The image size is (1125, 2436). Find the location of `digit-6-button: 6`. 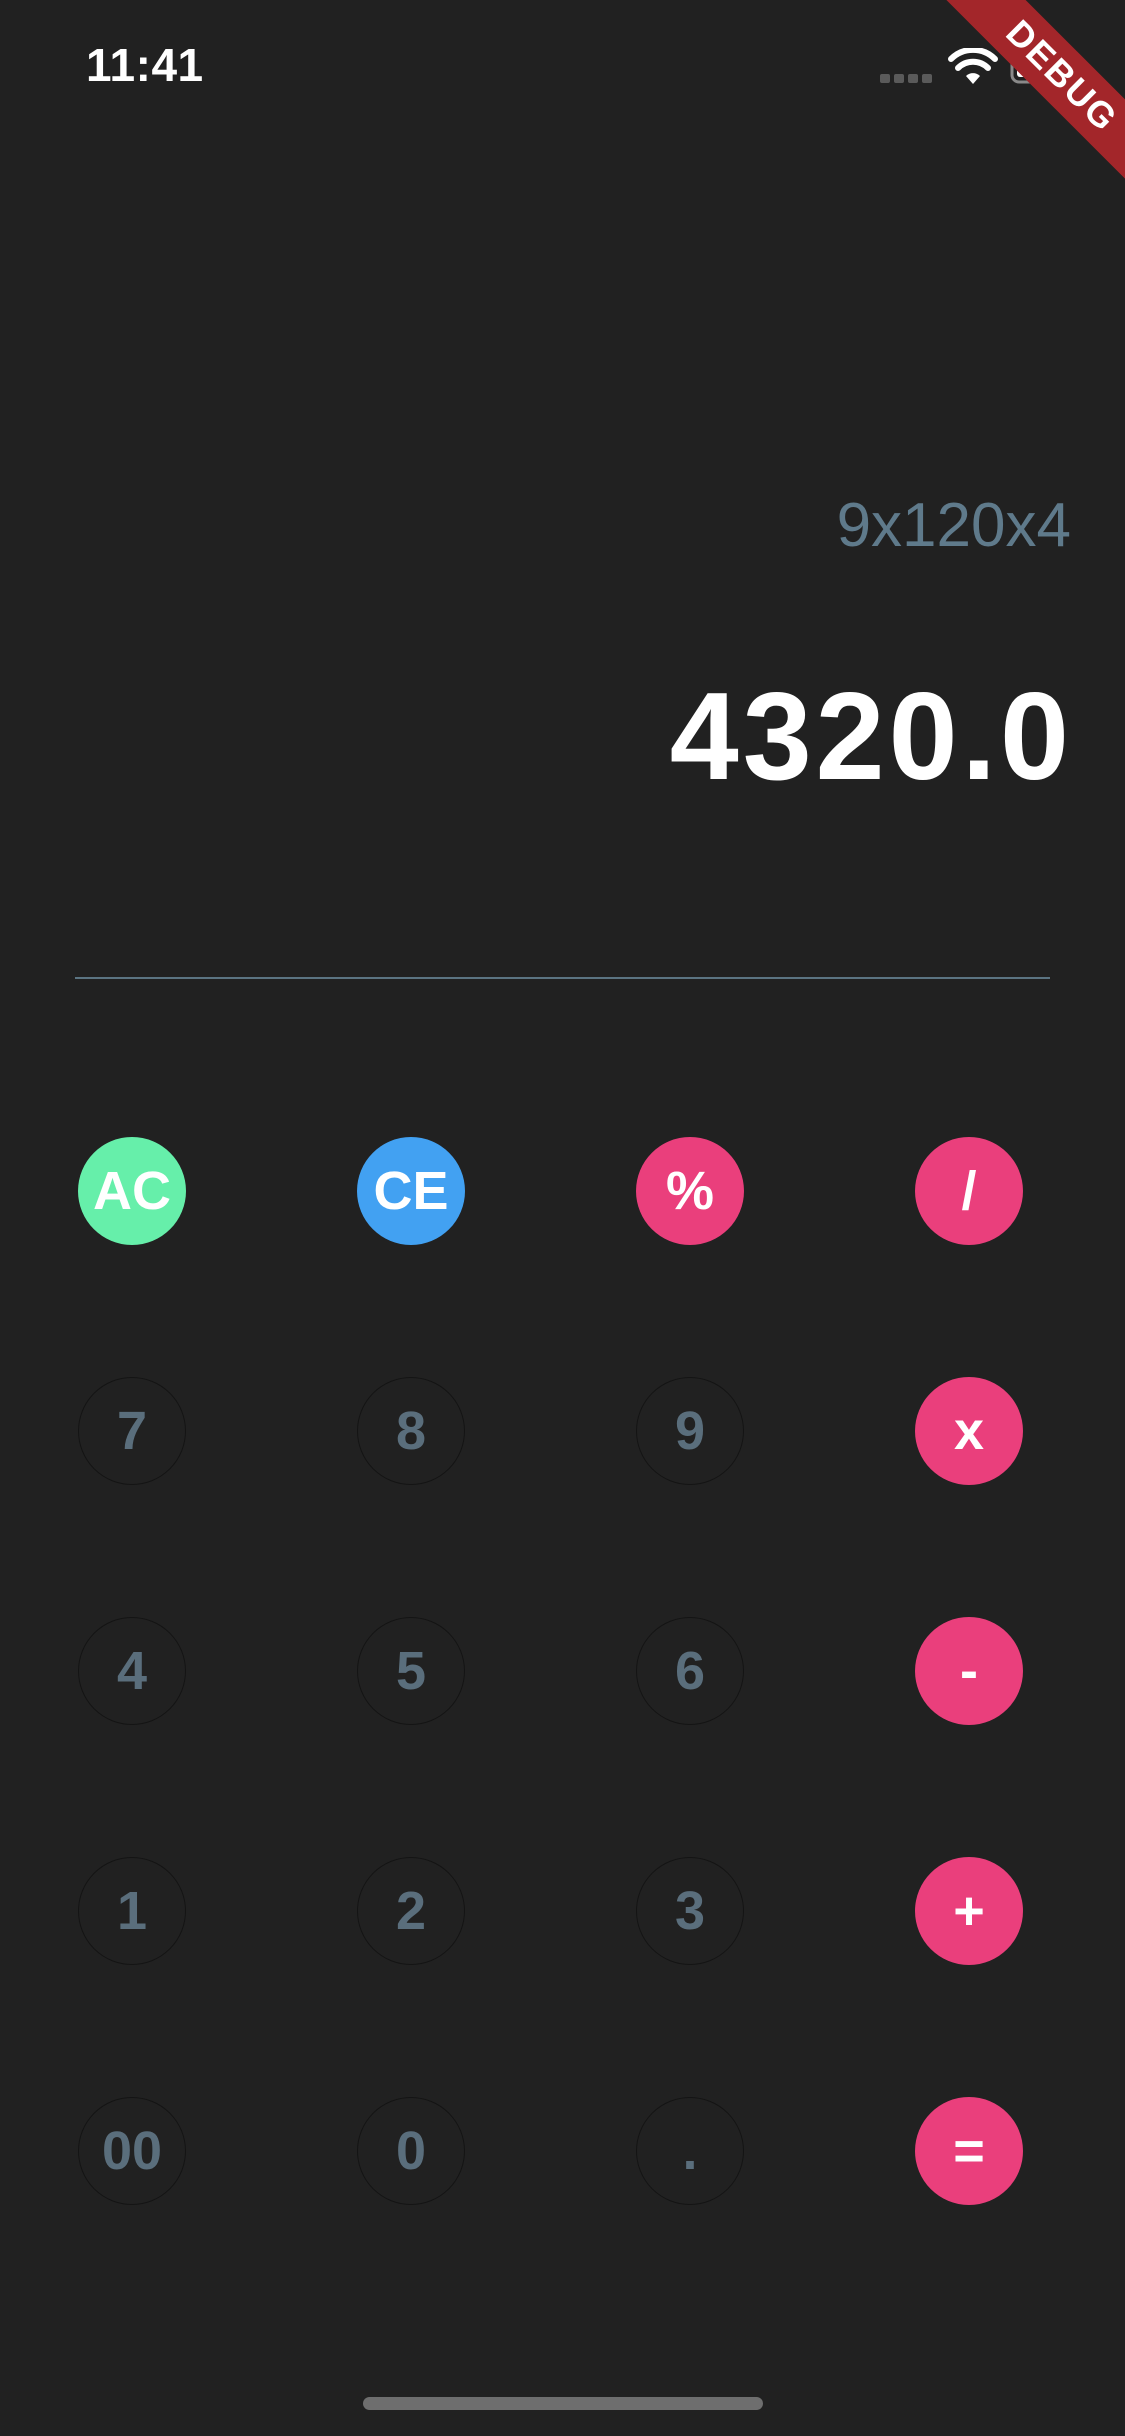

digit-6-button: 6 is located at coordinates (690, 1671).